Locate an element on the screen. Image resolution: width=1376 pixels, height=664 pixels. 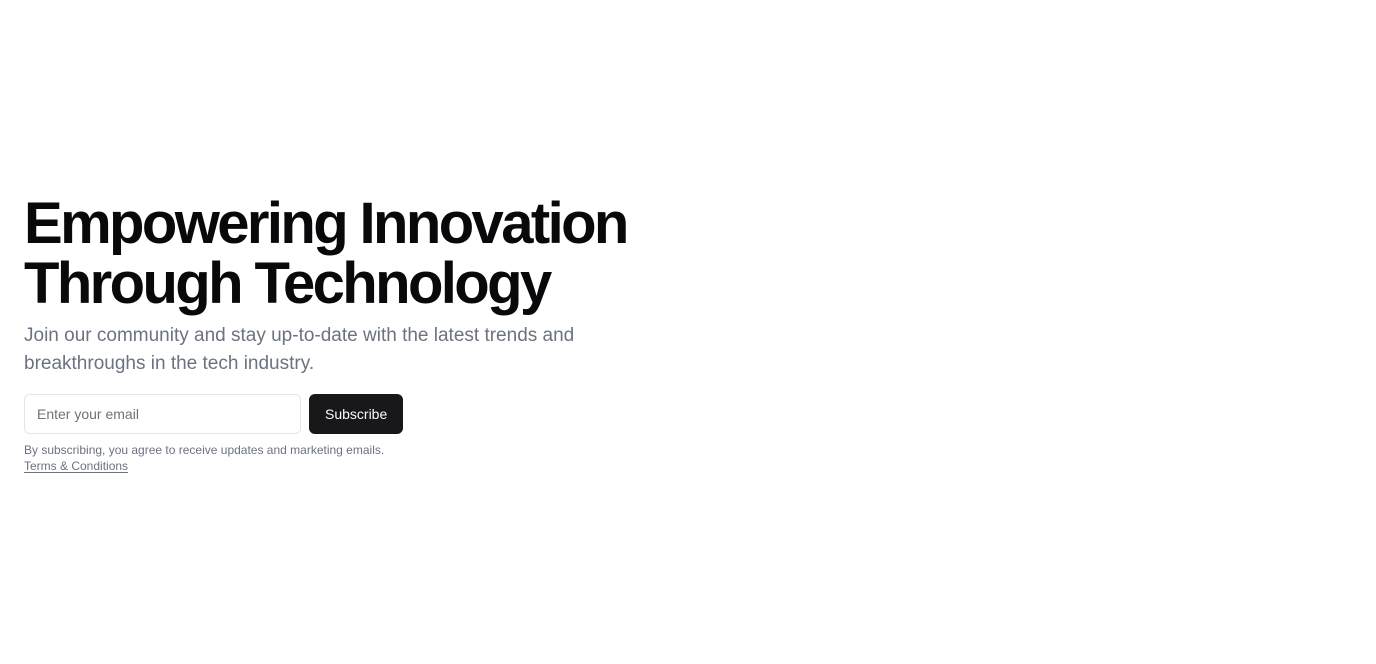
subscribe-form: Subscribe is located at coordinates (374, 414).